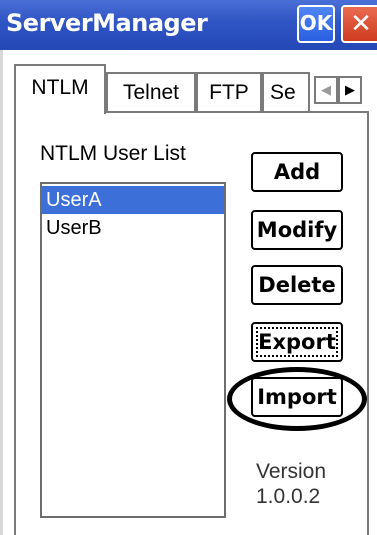  I want to click on tab-scroll-right-button: ▶, so click(350, 90).